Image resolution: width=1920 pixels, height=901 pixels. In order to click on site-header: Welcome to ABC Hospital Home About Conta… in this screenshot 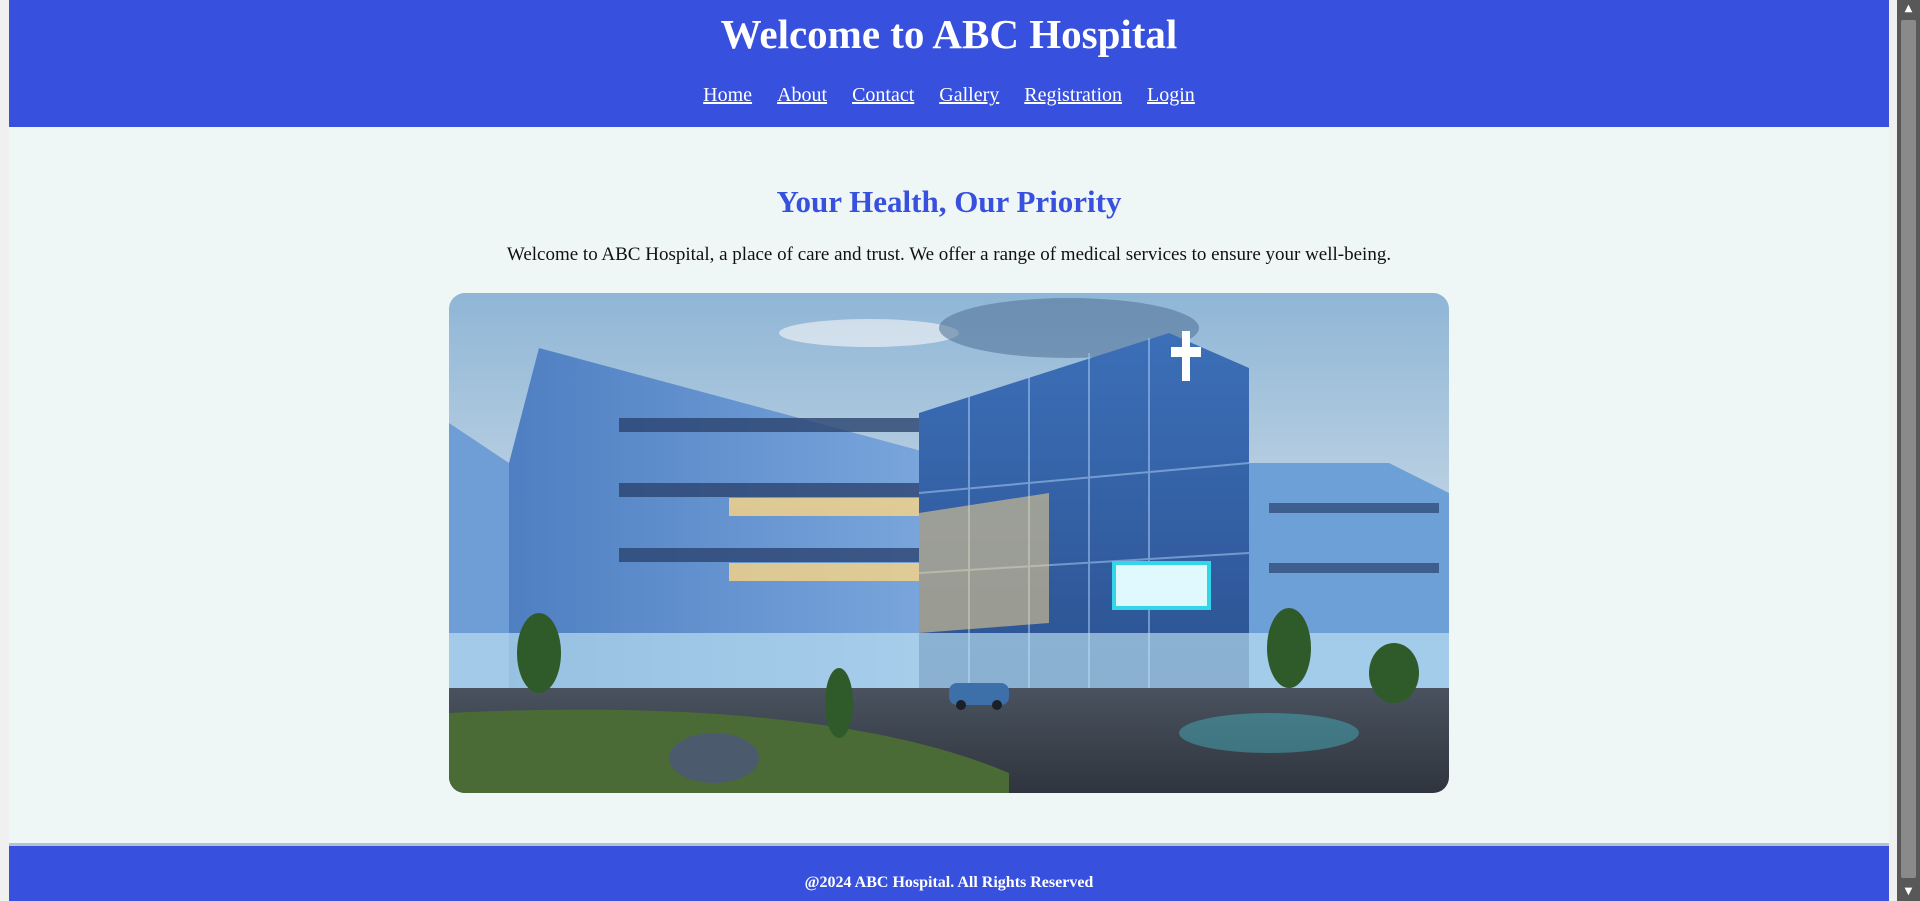, I will do `click(949, 63)`.